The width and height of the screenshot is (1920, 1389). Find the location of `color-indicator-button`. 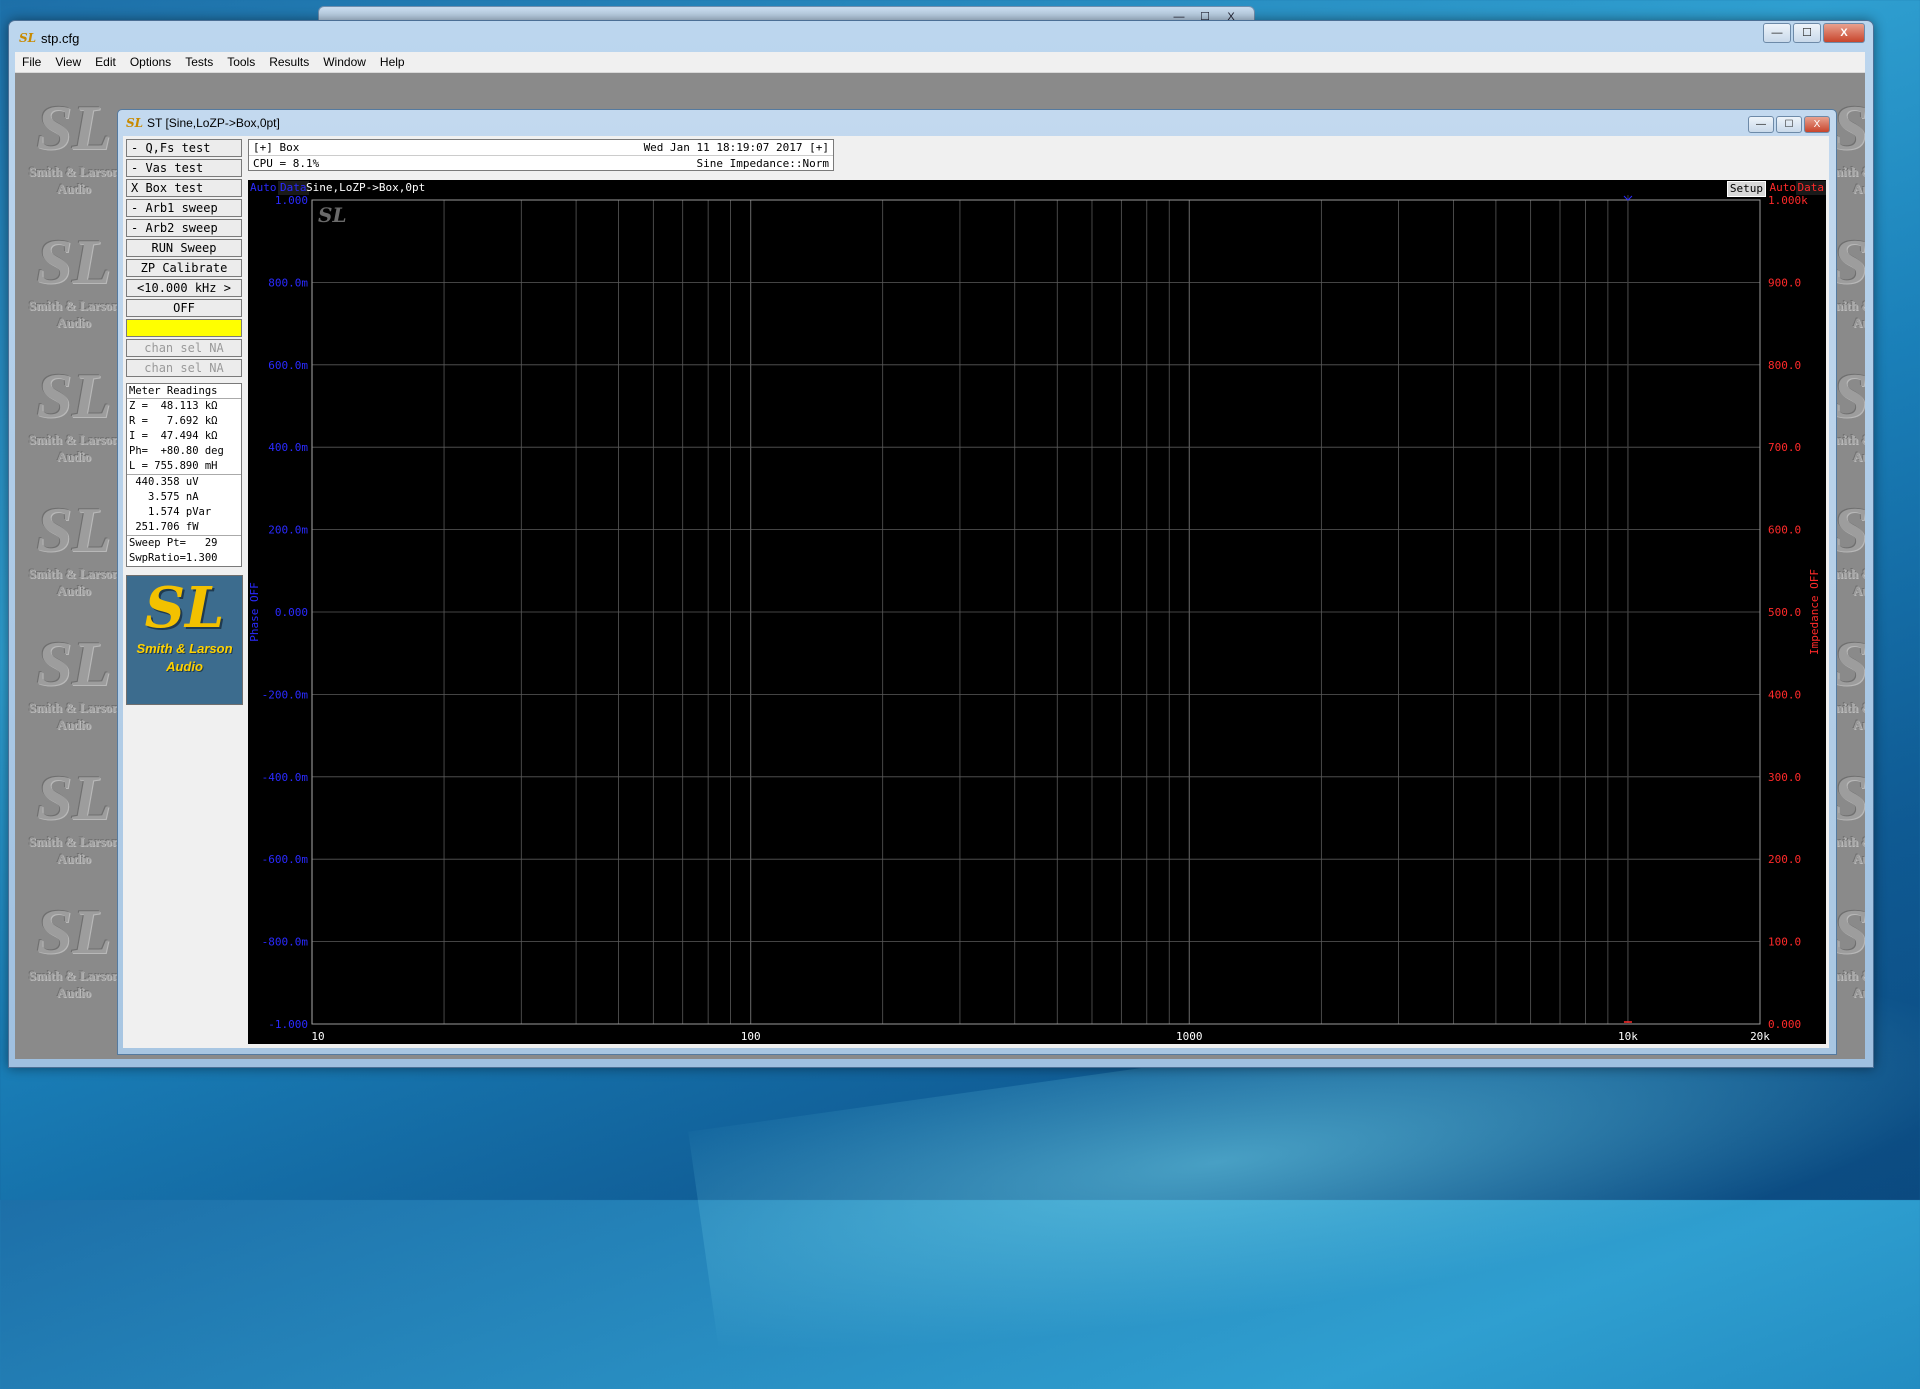

color-indicator-button is located at coordinates (184, 328).